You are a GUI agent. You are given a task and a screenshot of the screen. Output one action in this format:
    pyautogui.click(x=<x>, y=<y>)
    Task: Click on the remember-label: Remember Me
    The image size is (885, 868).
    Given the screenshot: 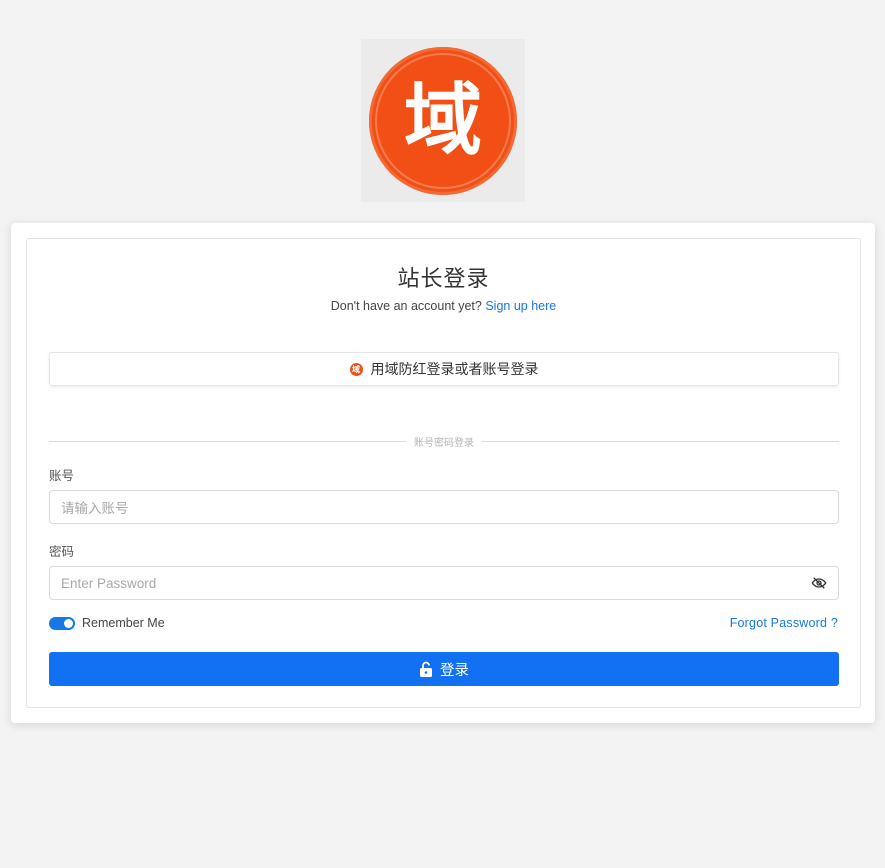 What is the action you would take?
    pyautogui.click(x=123, y=623)
    